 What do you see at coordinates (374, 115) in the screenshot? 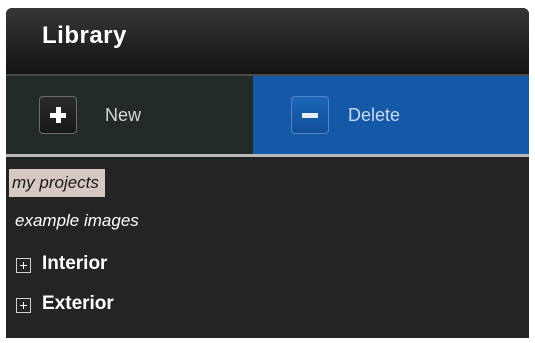
I see `delete-button-label: Delete` at bounding box center [374, 115].